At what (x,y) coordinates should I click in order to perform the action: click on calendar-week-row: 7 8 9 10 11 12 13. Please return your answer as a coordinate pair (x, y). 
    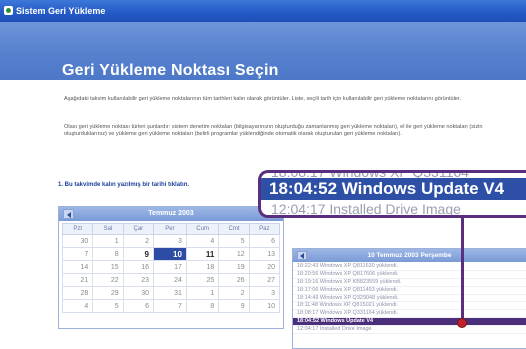
    Looking at the image, I should click on (171, 254).